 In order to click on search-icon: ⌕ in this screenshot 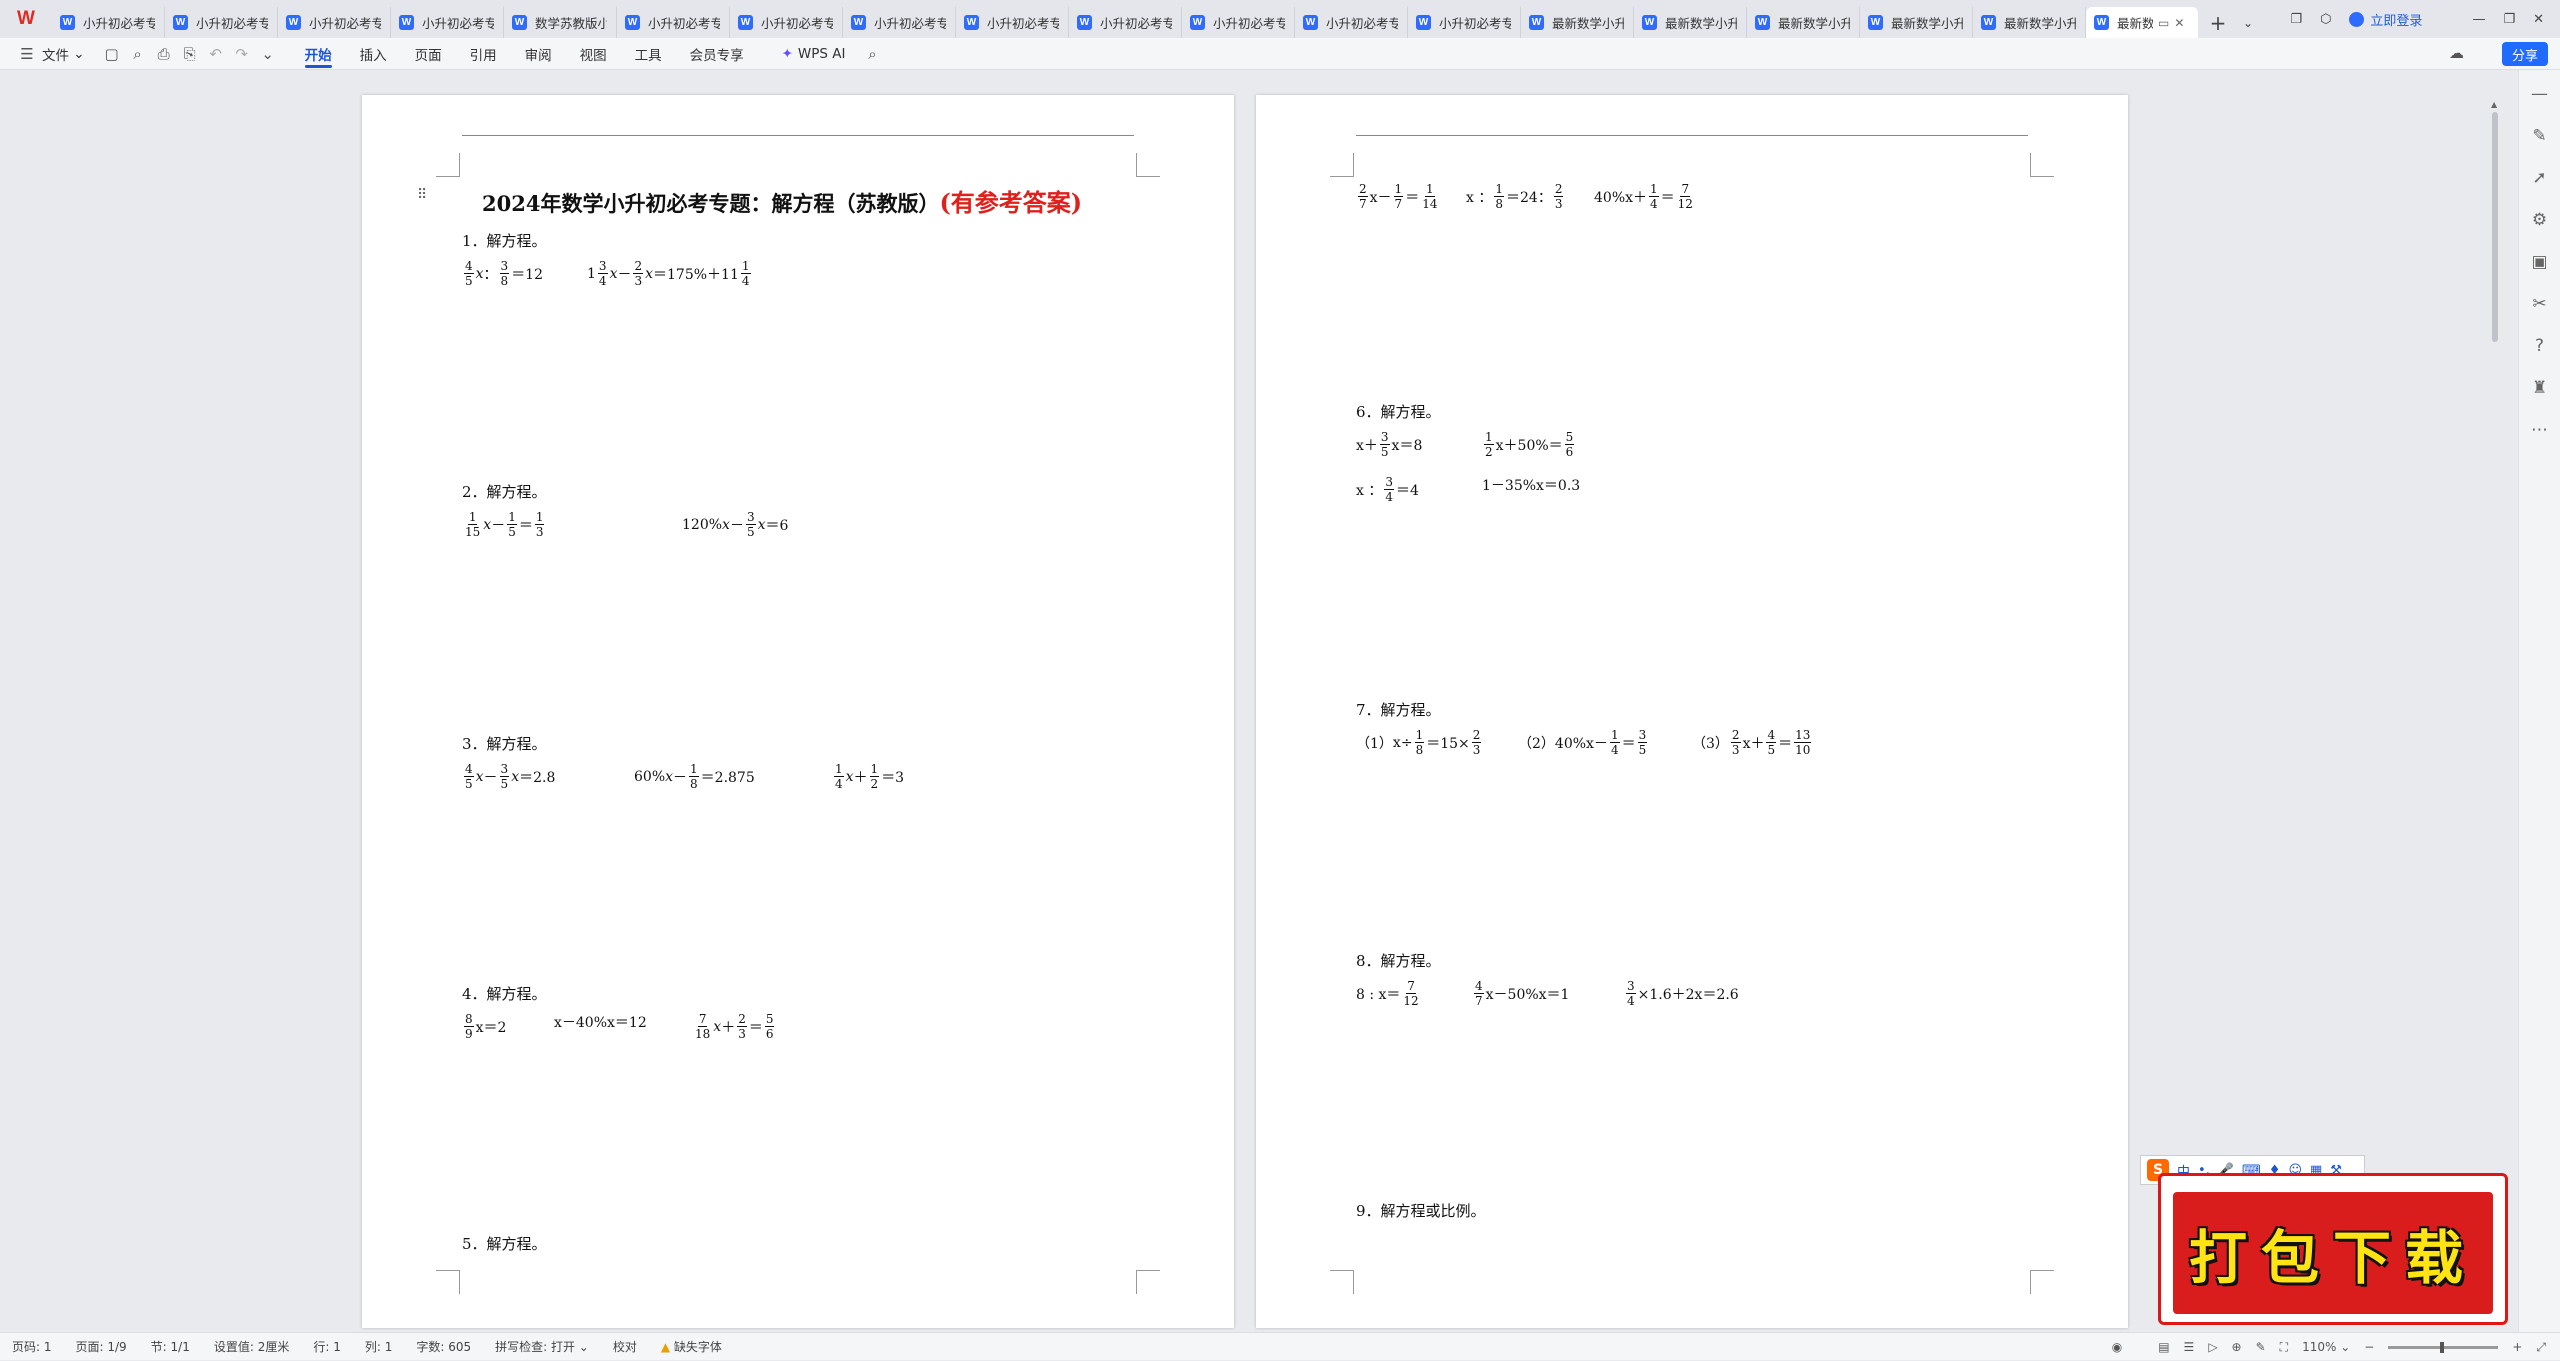, I will do `click(873, 54)`.